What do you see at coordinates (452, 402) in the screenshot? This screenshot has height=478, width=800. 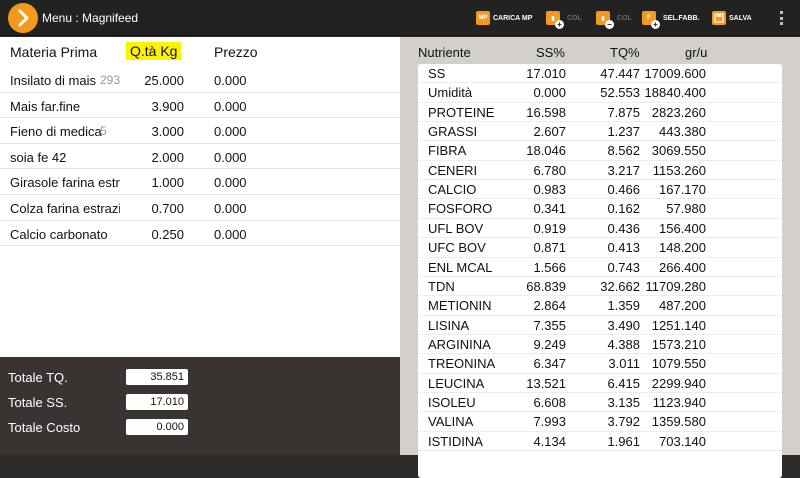 I see `nutriente-name: ISOLEU` at bounding box center [452, 402].